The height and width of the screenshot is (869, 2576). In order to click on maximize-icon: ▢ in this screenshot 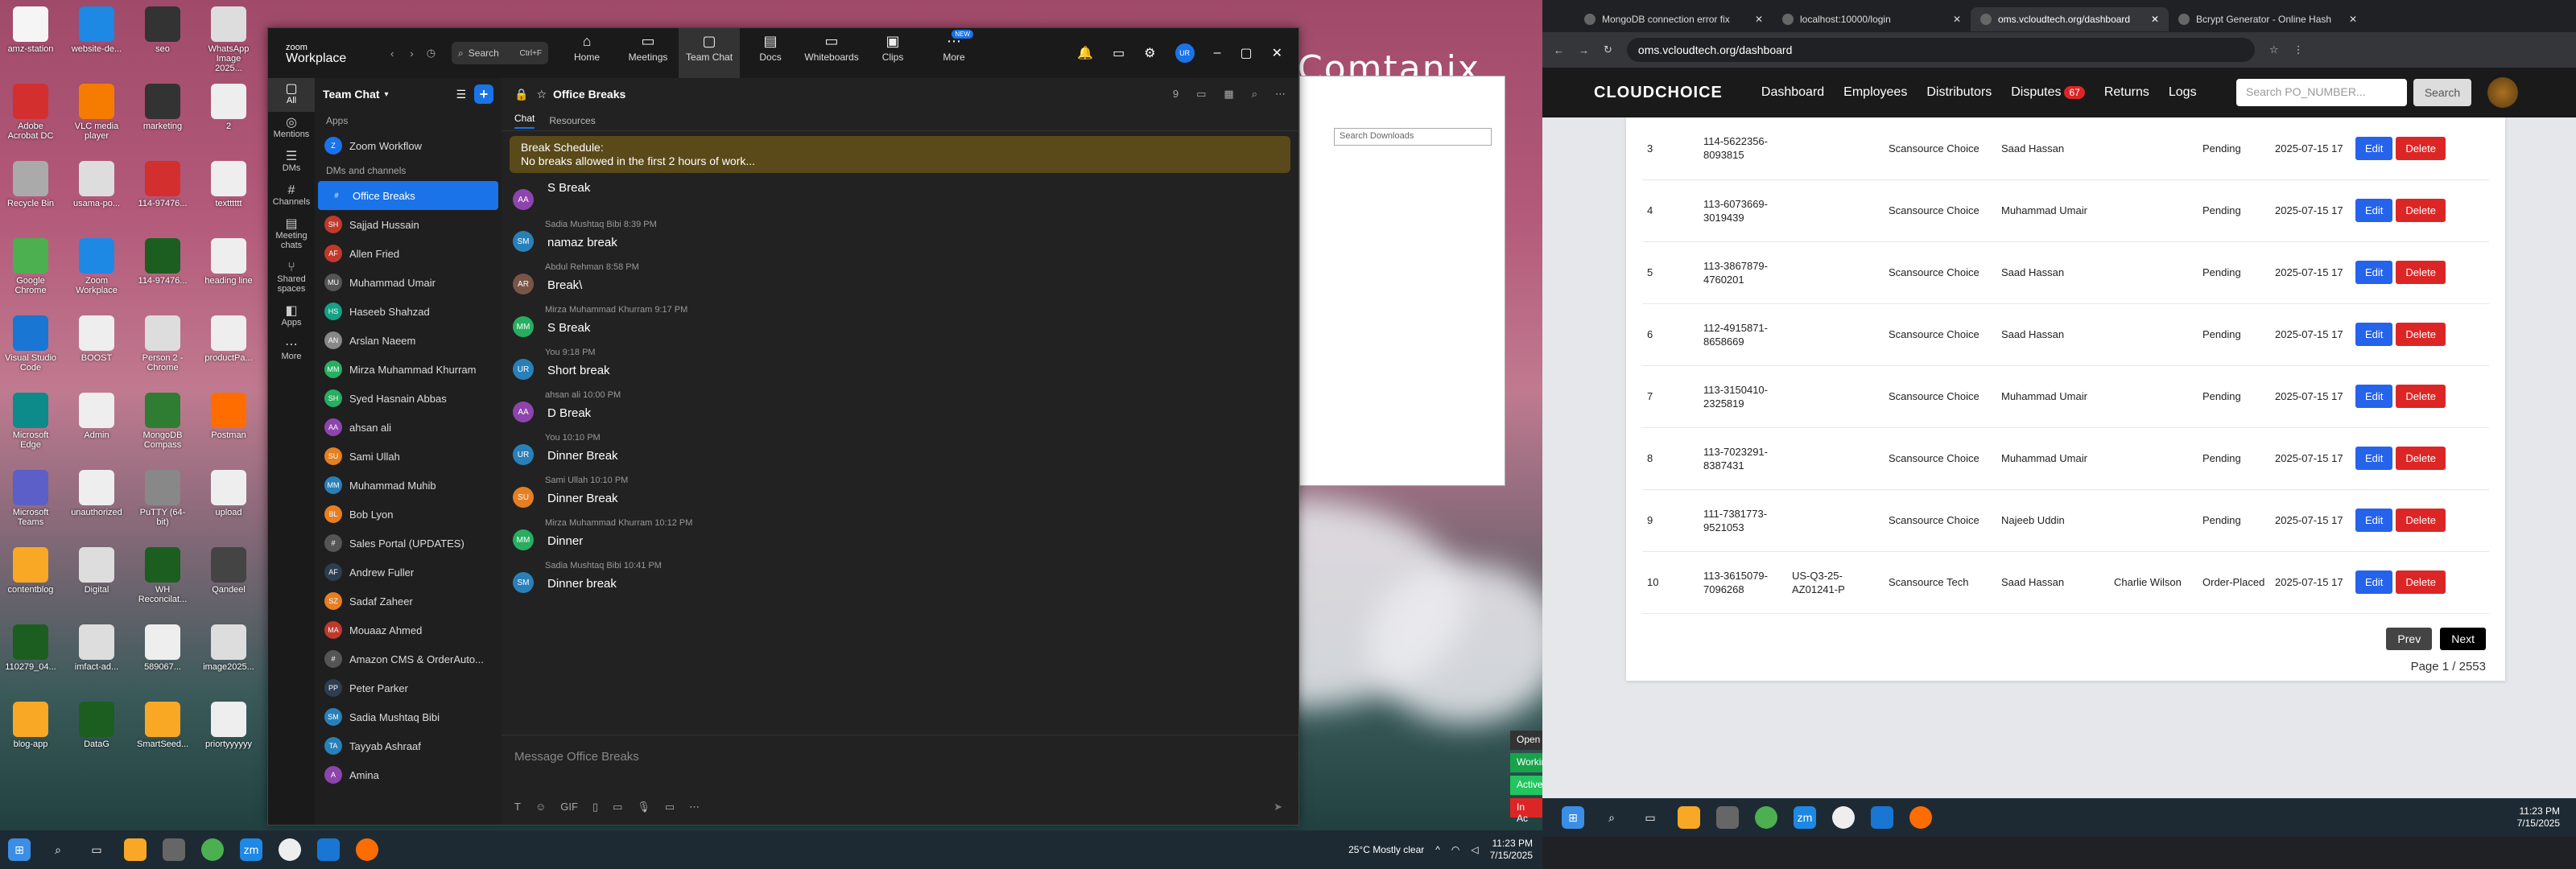, I will do `click(1246, 53)`.